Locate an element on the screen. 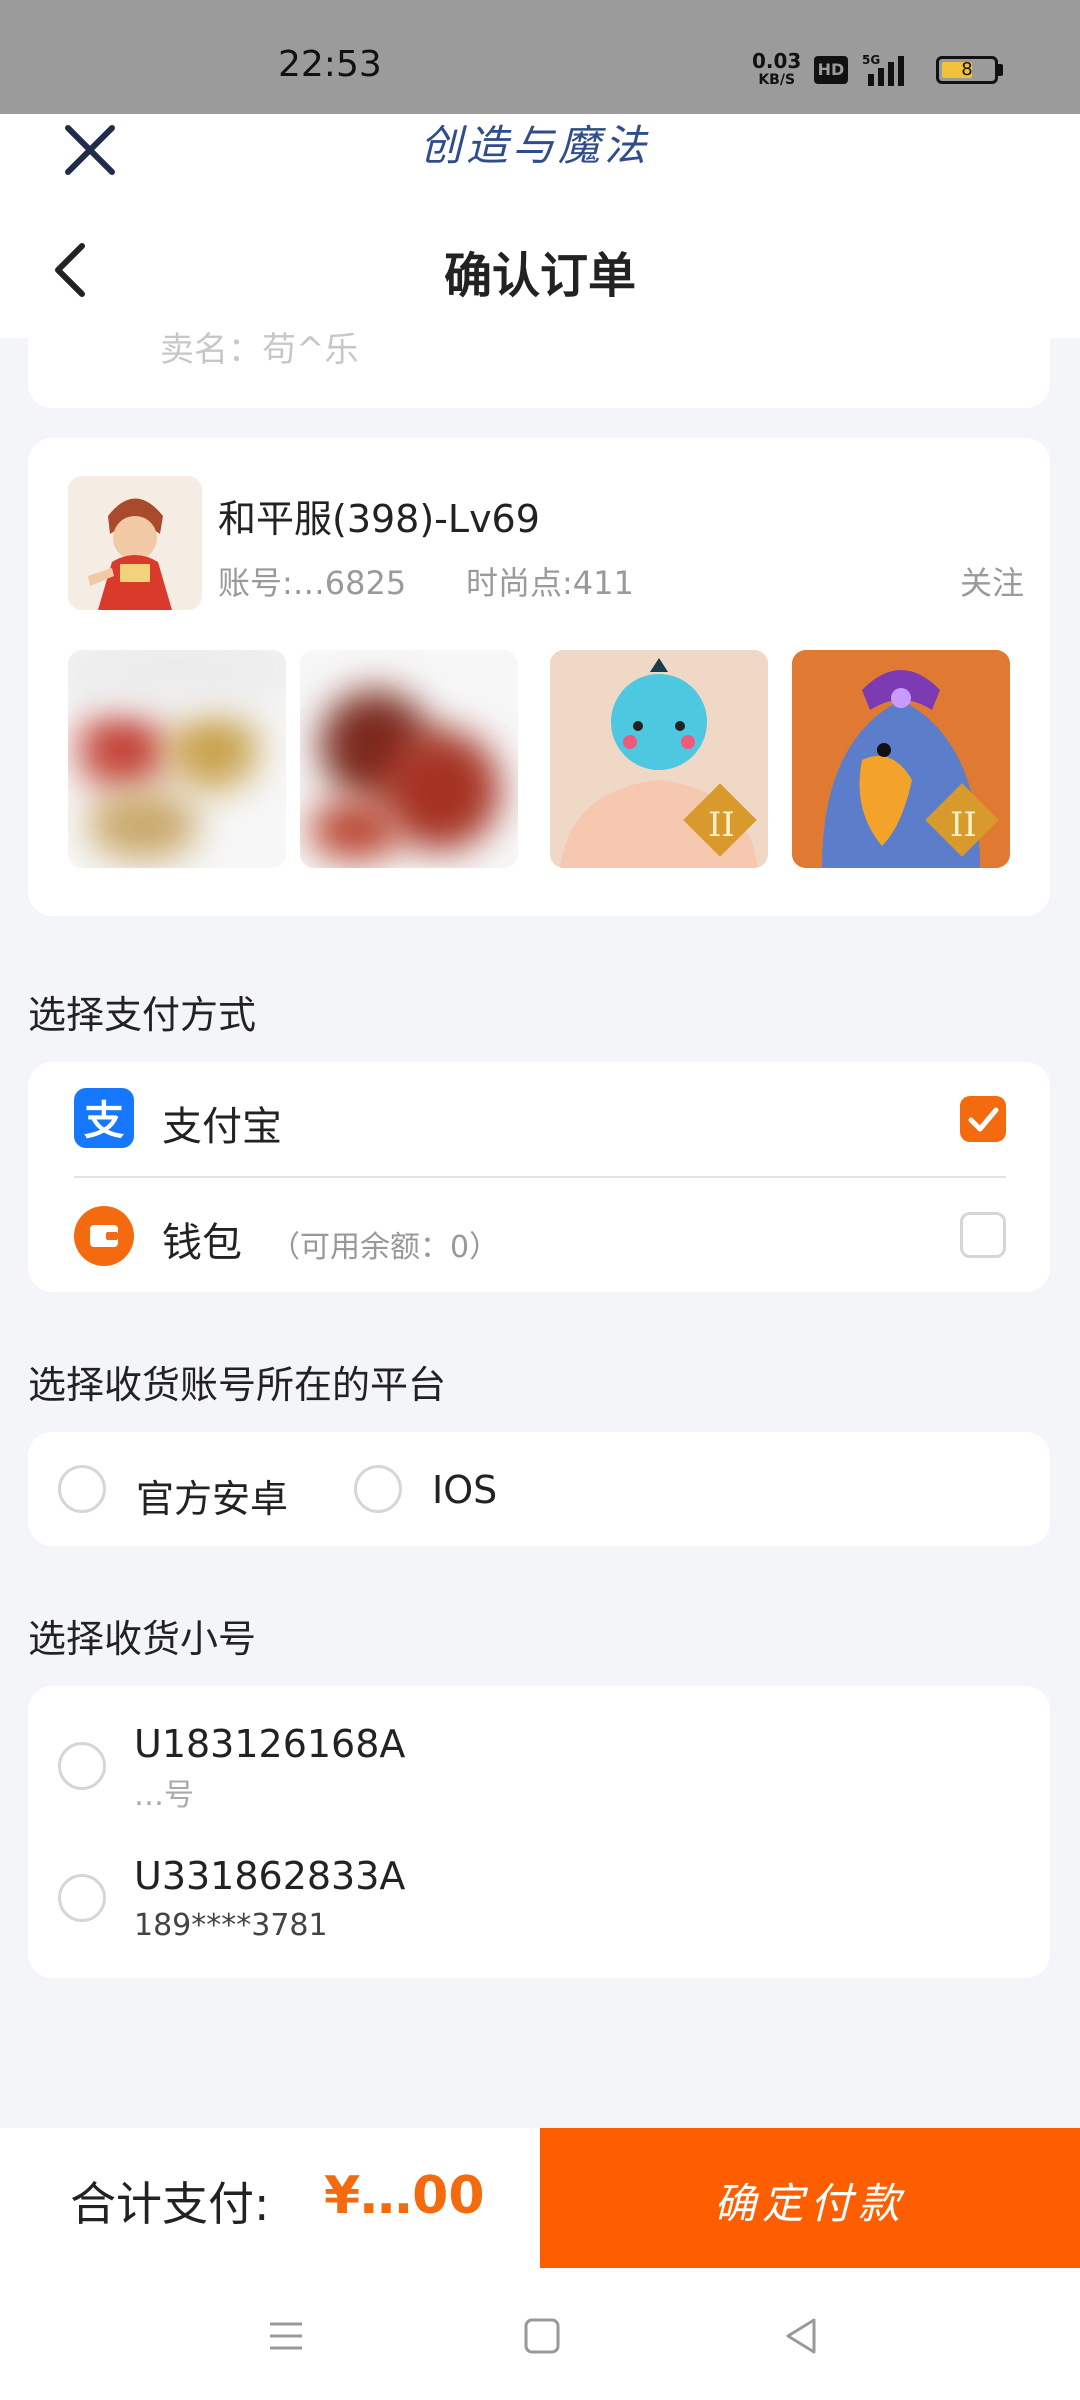  back-nav-icon is located at coordinates (802, 2336).